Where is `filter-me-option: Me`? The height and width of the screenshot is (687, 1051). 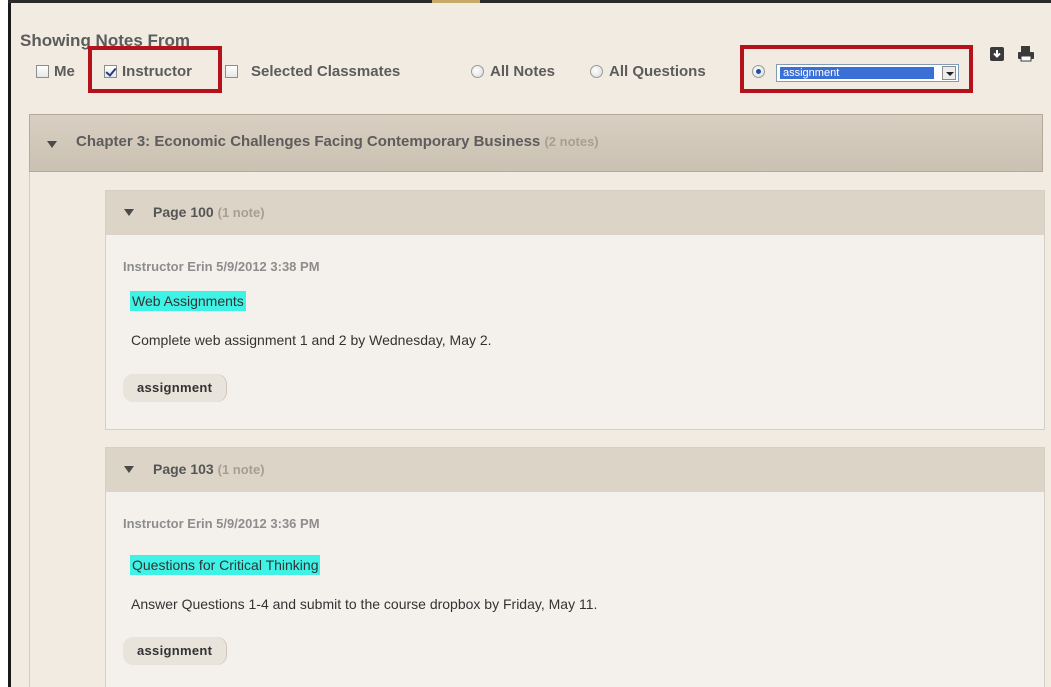 filter-me-option: Me is located at coordinates (55, 71).